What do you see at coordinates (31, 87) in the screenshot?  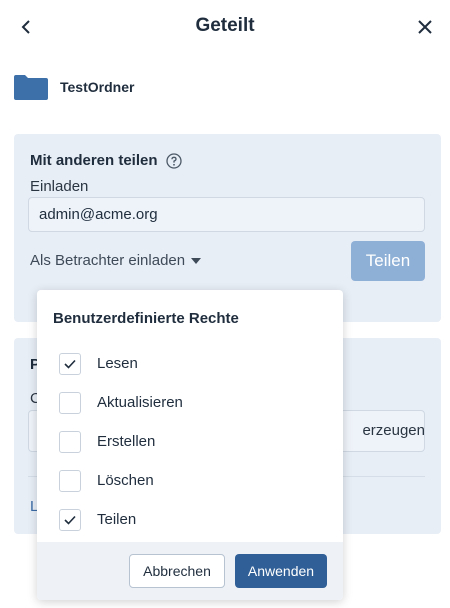 I see `folder-icon` at bounding box center [31, 87].